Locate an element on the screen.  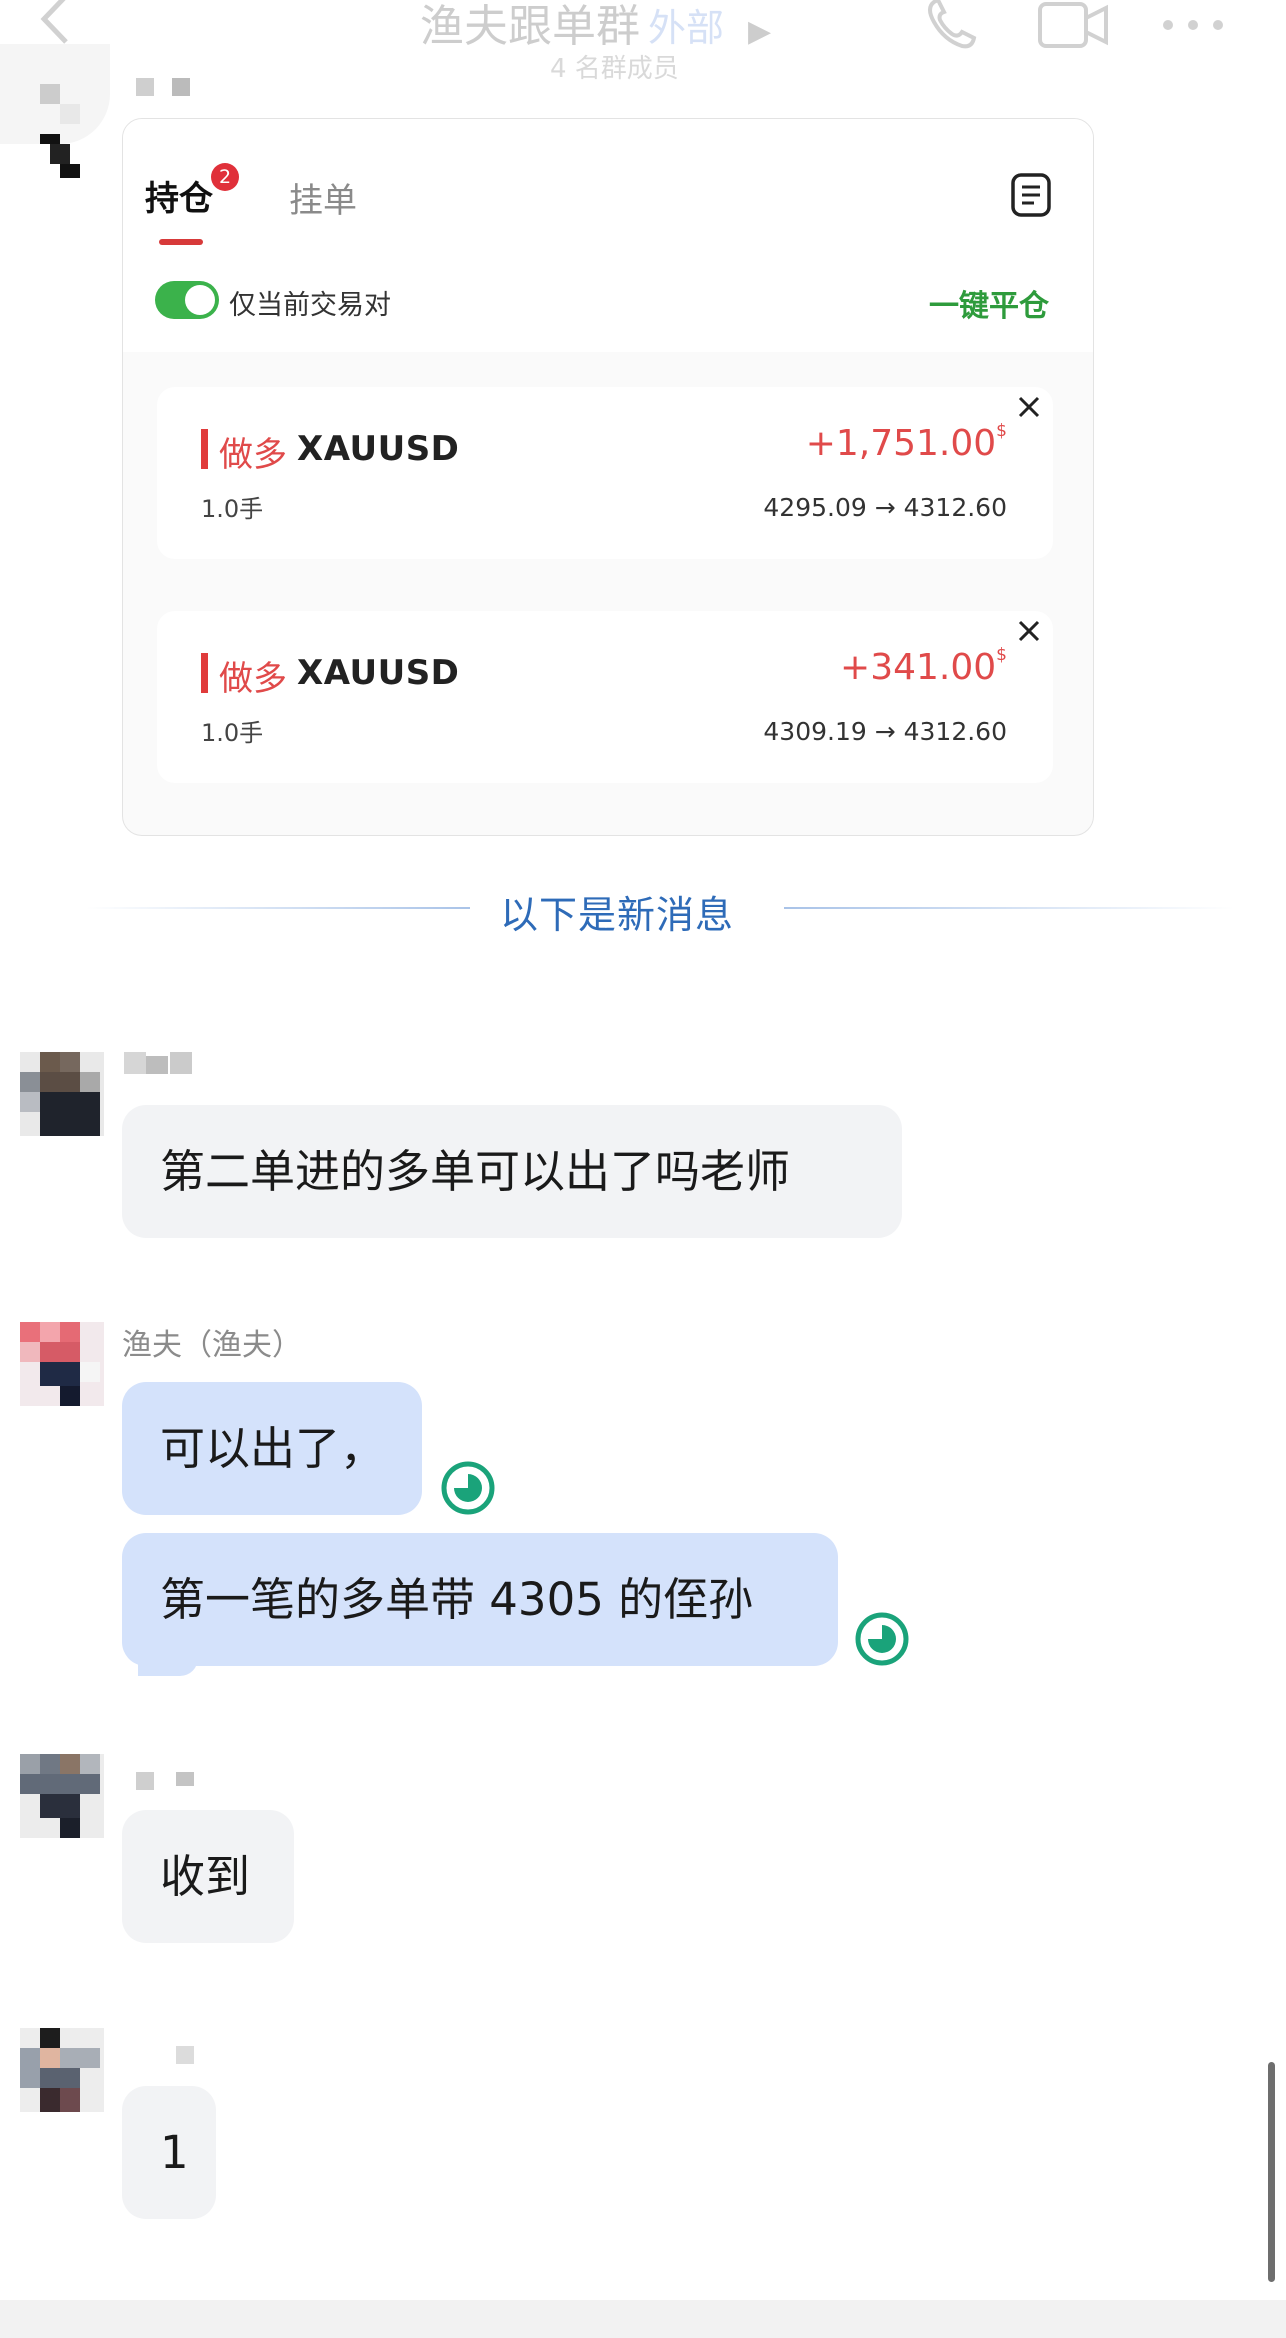
scrollbar is located at coordinates (1271, 2172).